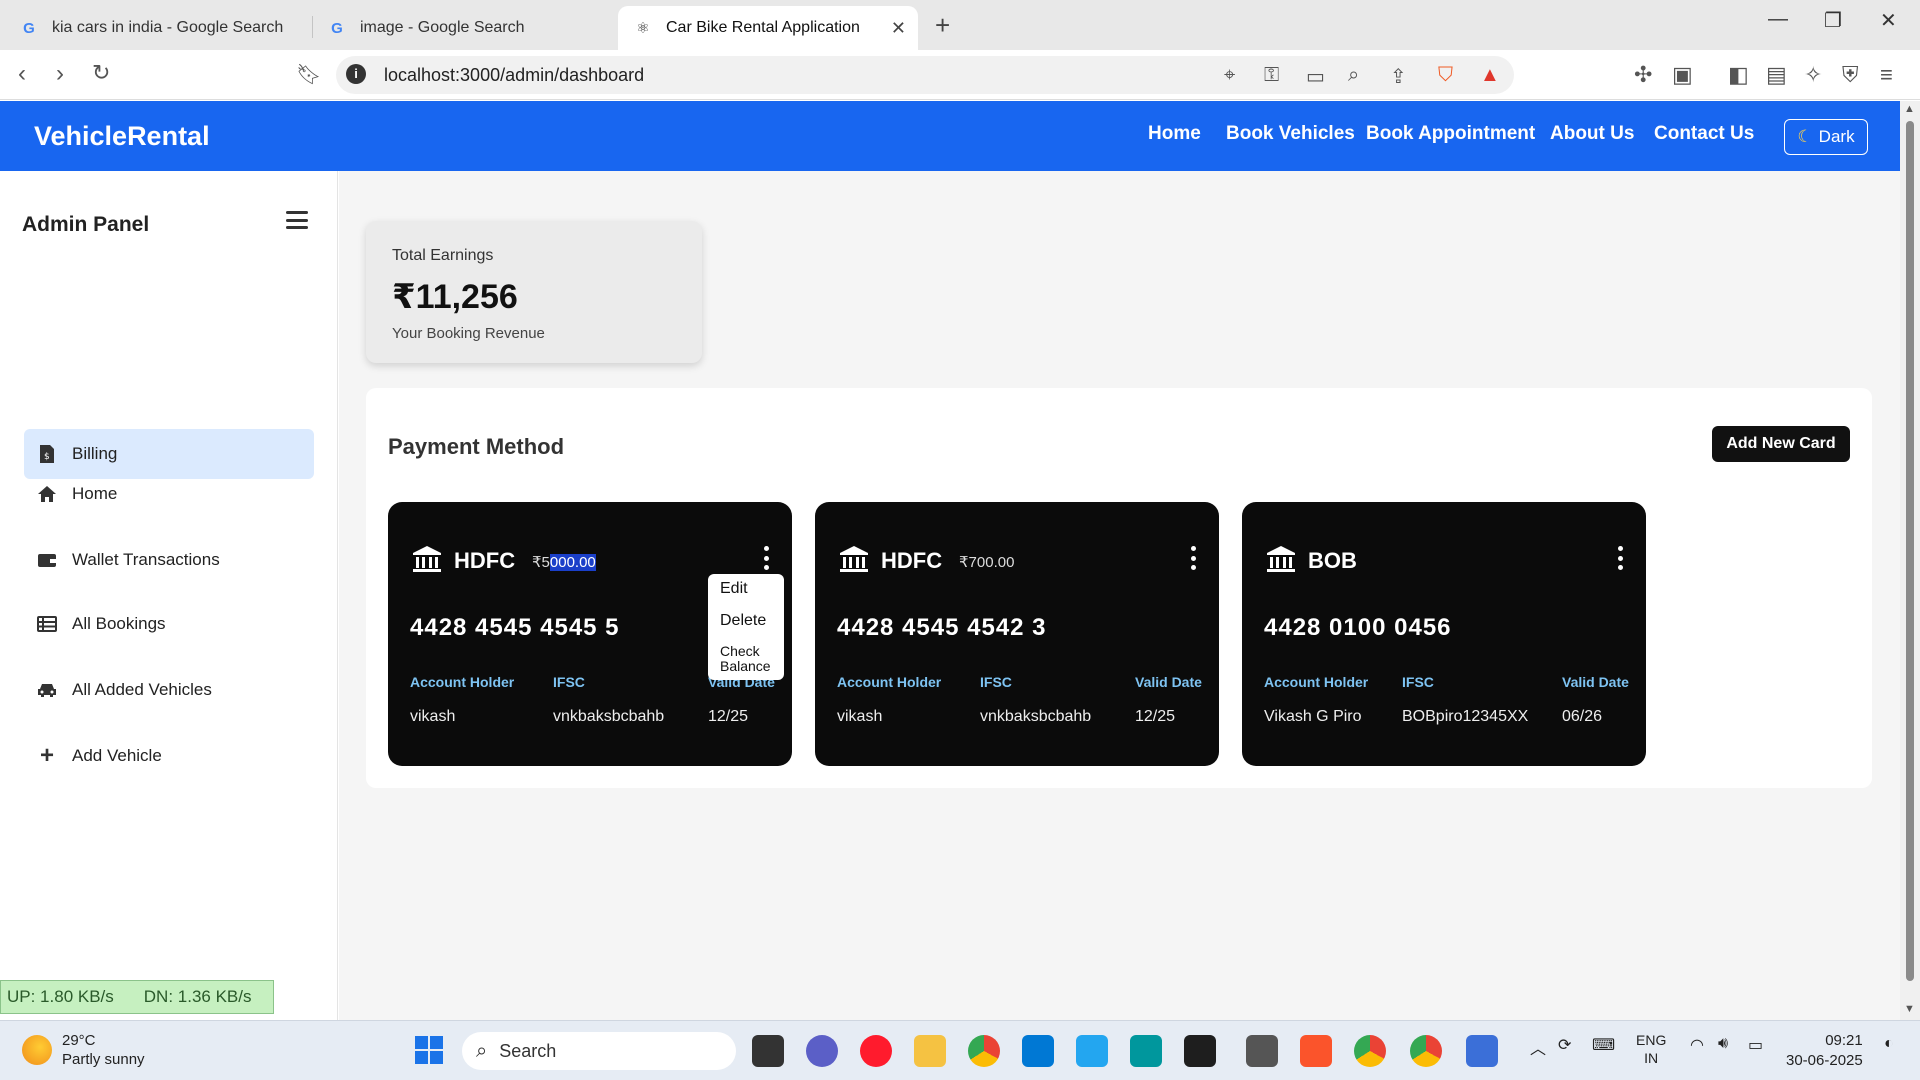 Image resolution: width=1920 pixels, height=1080 pixels. I want to click on sidebar-item-all-added-vehicles: All Added Vehicles, so click(169, 690).